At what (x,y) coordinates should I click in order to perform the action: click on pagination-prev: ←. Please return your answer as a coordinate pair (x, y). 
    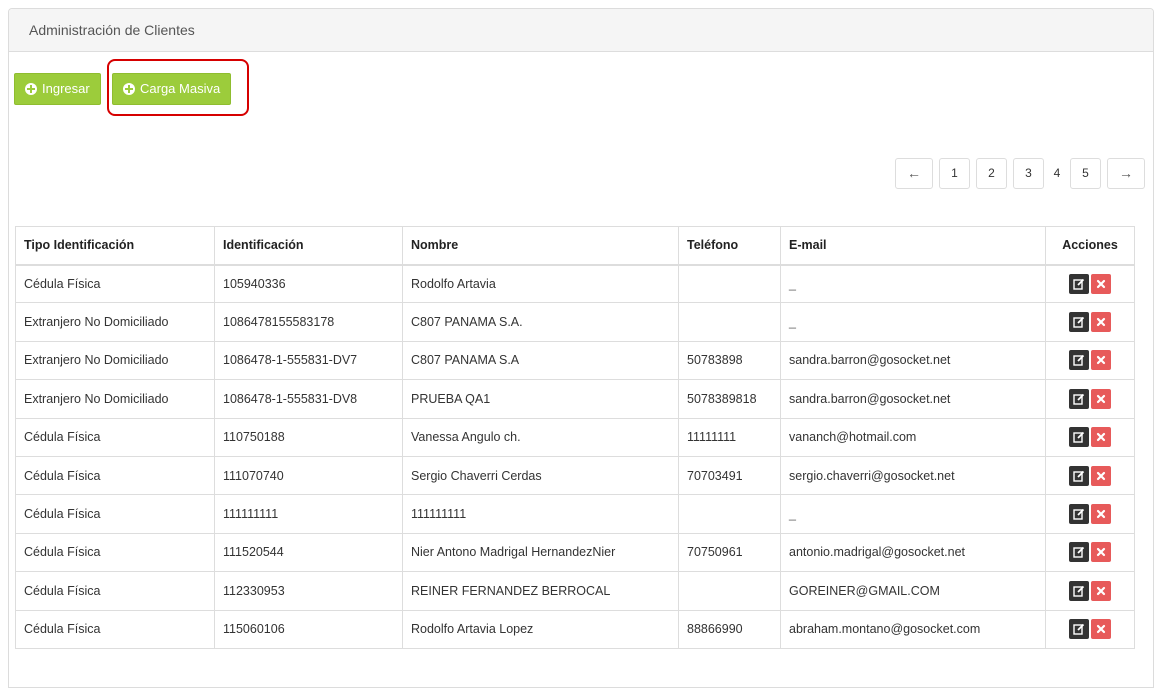
    Looking at the image, I should click on (914, 173).